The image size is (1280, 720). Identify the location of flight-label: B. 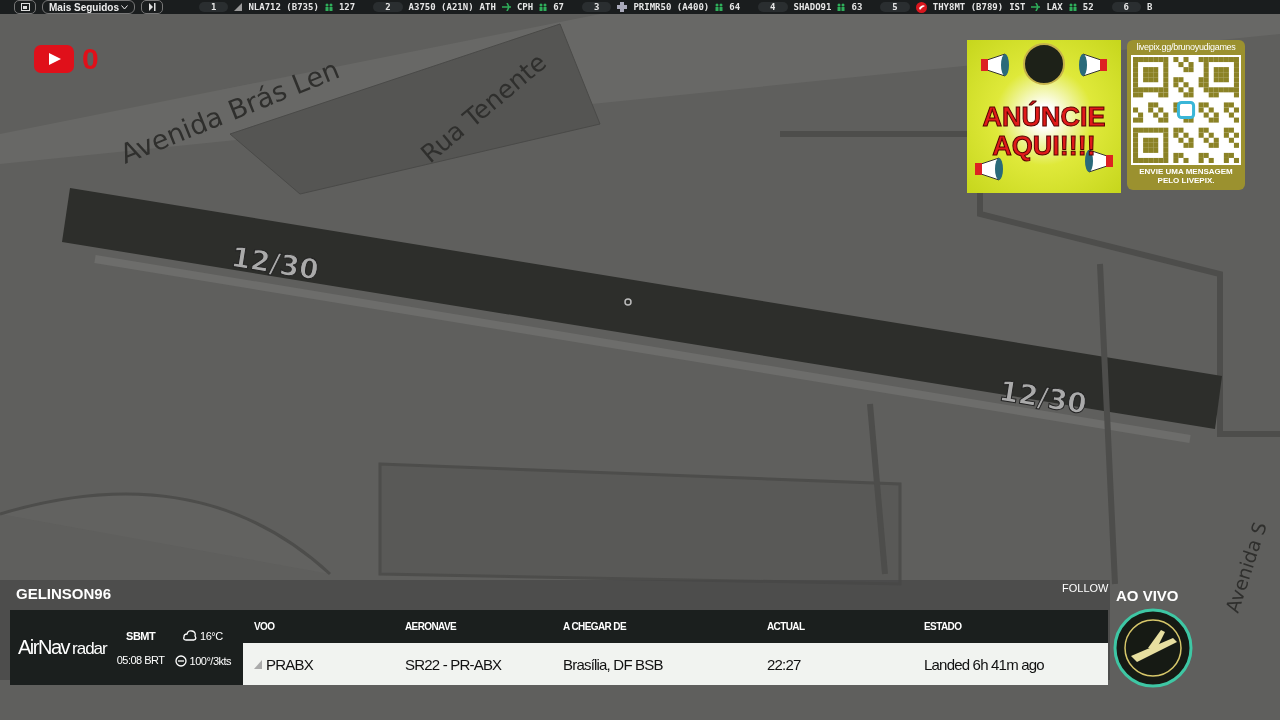
(1150, 7).